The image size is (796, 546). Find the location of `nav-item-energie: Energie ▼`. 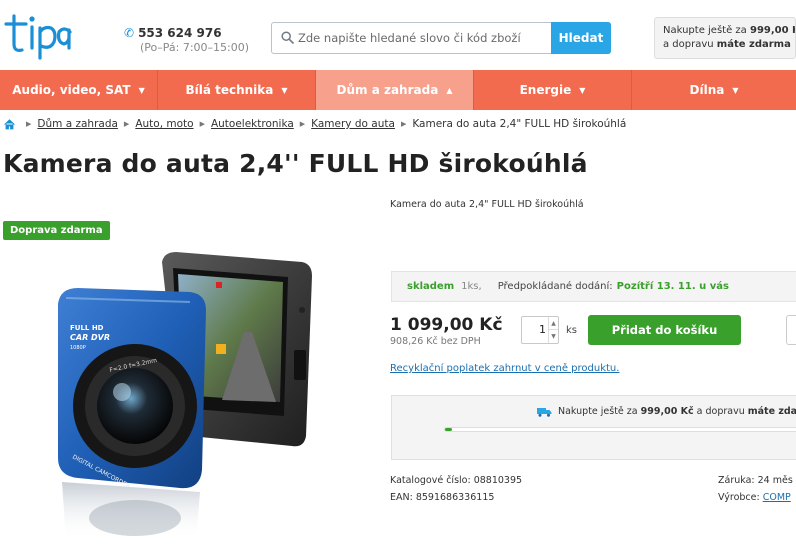

nav-item-energie: Energie ▼ is located at coordinates (553, 90).